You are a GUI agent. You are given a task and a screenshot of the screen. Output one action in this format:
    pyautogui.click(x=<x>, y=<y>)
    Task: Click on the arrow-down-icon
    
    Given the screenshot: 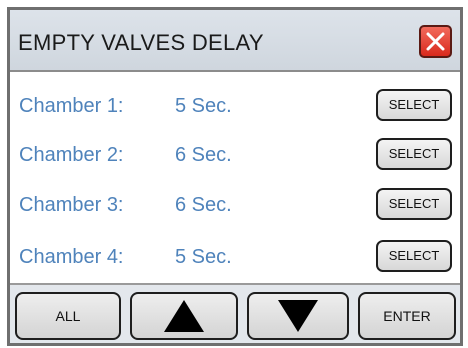 What is the action you would take?
    pyautogui.click(x=298, y=316)
    